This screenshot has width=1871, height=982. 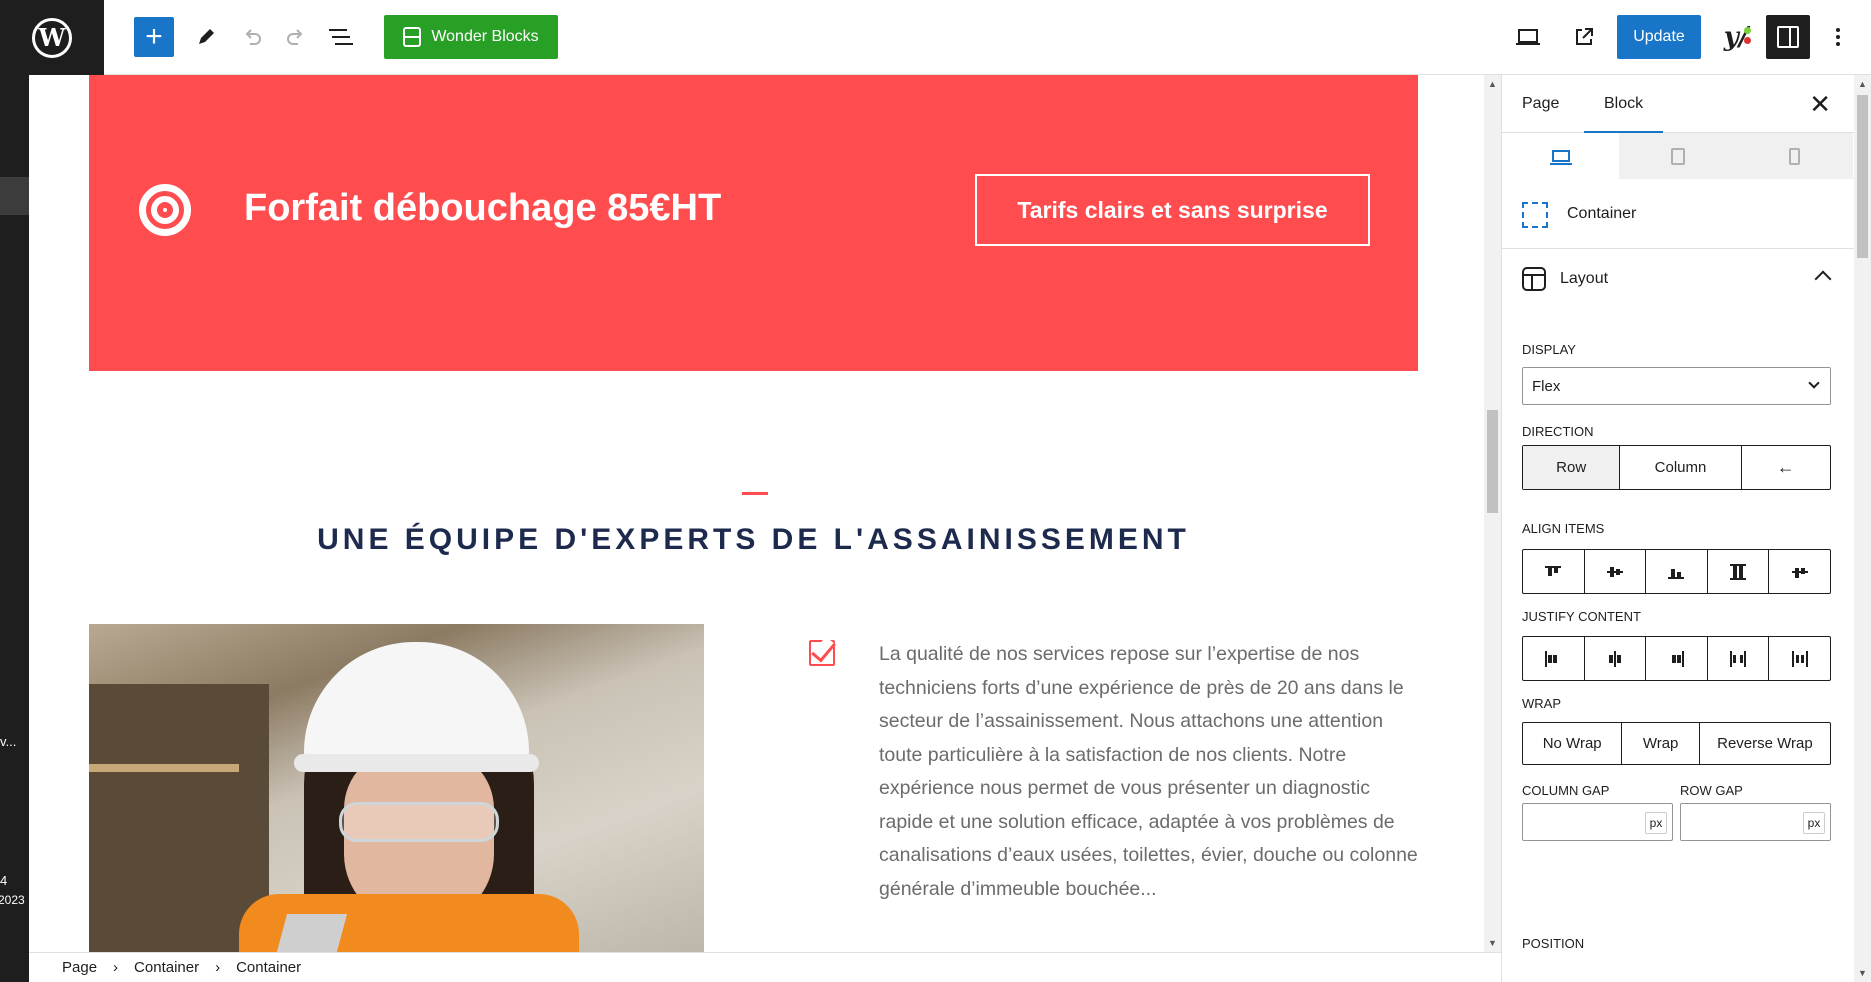 I want to click on sidebar-icon, so click(x=1788, y=37).